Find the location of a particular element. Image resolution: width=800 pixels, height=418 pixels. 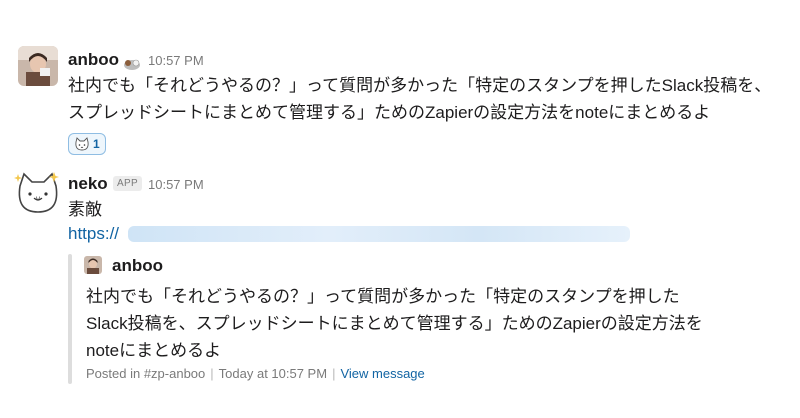

attachment-text-line: 社内でも「それどうやるの？」って質問が多かった「特定のスタンプを押した is located at coordinates (383, 296).